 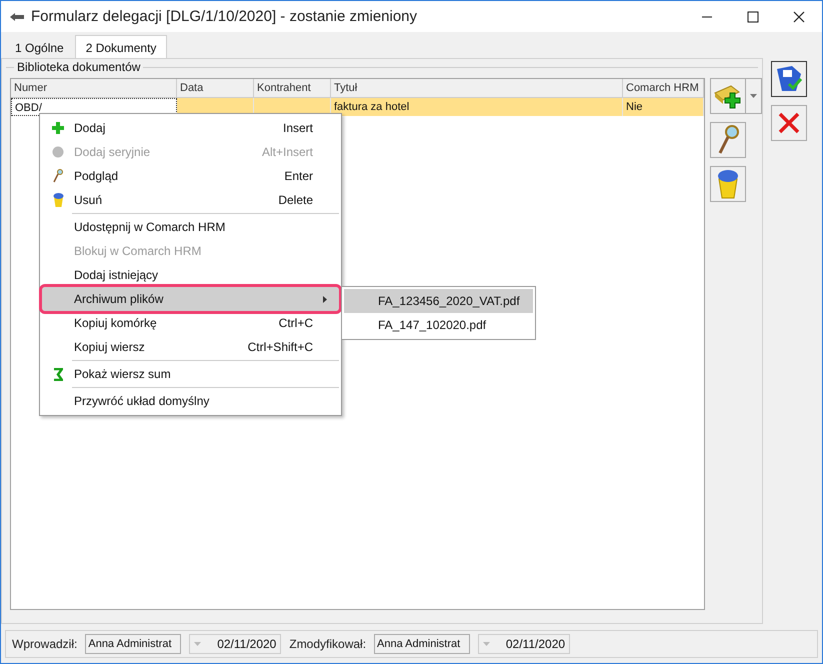 I want to click on sigma-icon, so click(x=58, y=374).